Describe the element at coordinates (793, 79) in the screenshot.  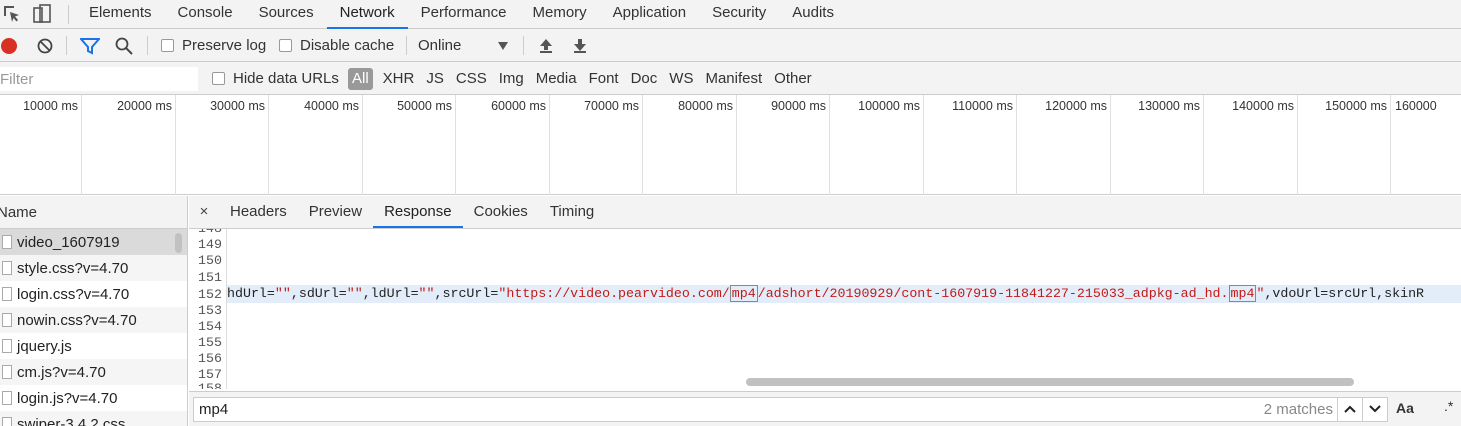
I see `type-filter-other: Other` at that location.